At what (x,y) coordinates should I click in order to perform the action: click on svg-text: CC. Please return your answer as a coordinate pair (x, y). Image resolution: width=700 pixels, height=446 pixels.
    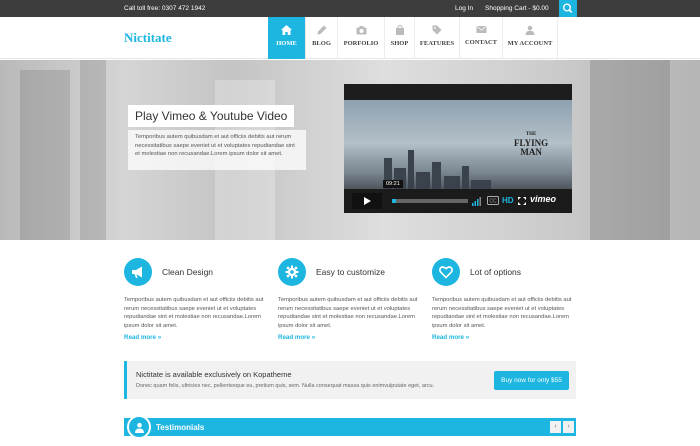
    Looking at the image, I should click on (493, 202).